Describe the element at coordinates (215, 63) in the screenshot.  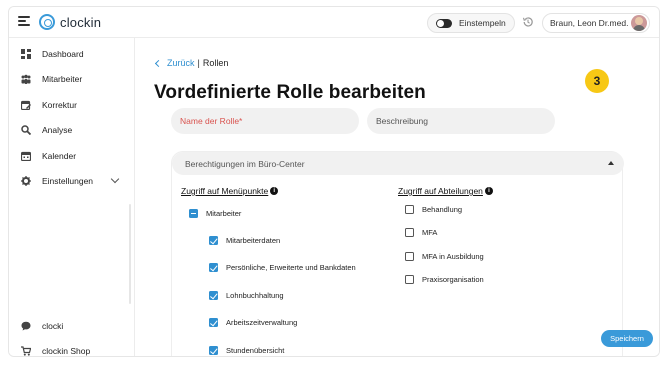
I see `breadcrumb-current: Rollen` at that location.